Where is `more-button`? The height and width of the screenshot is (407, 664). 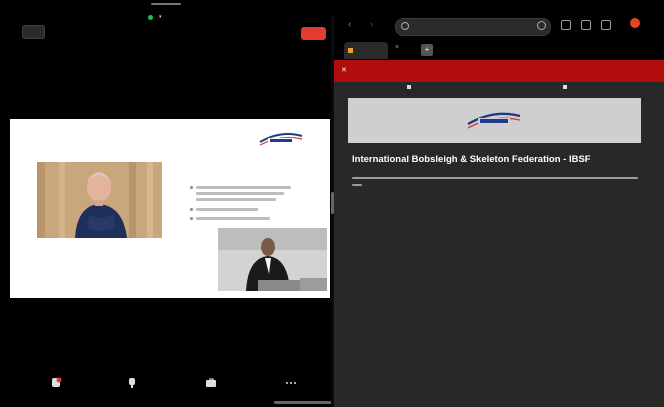 more-button is located at coordinates (291, 384).